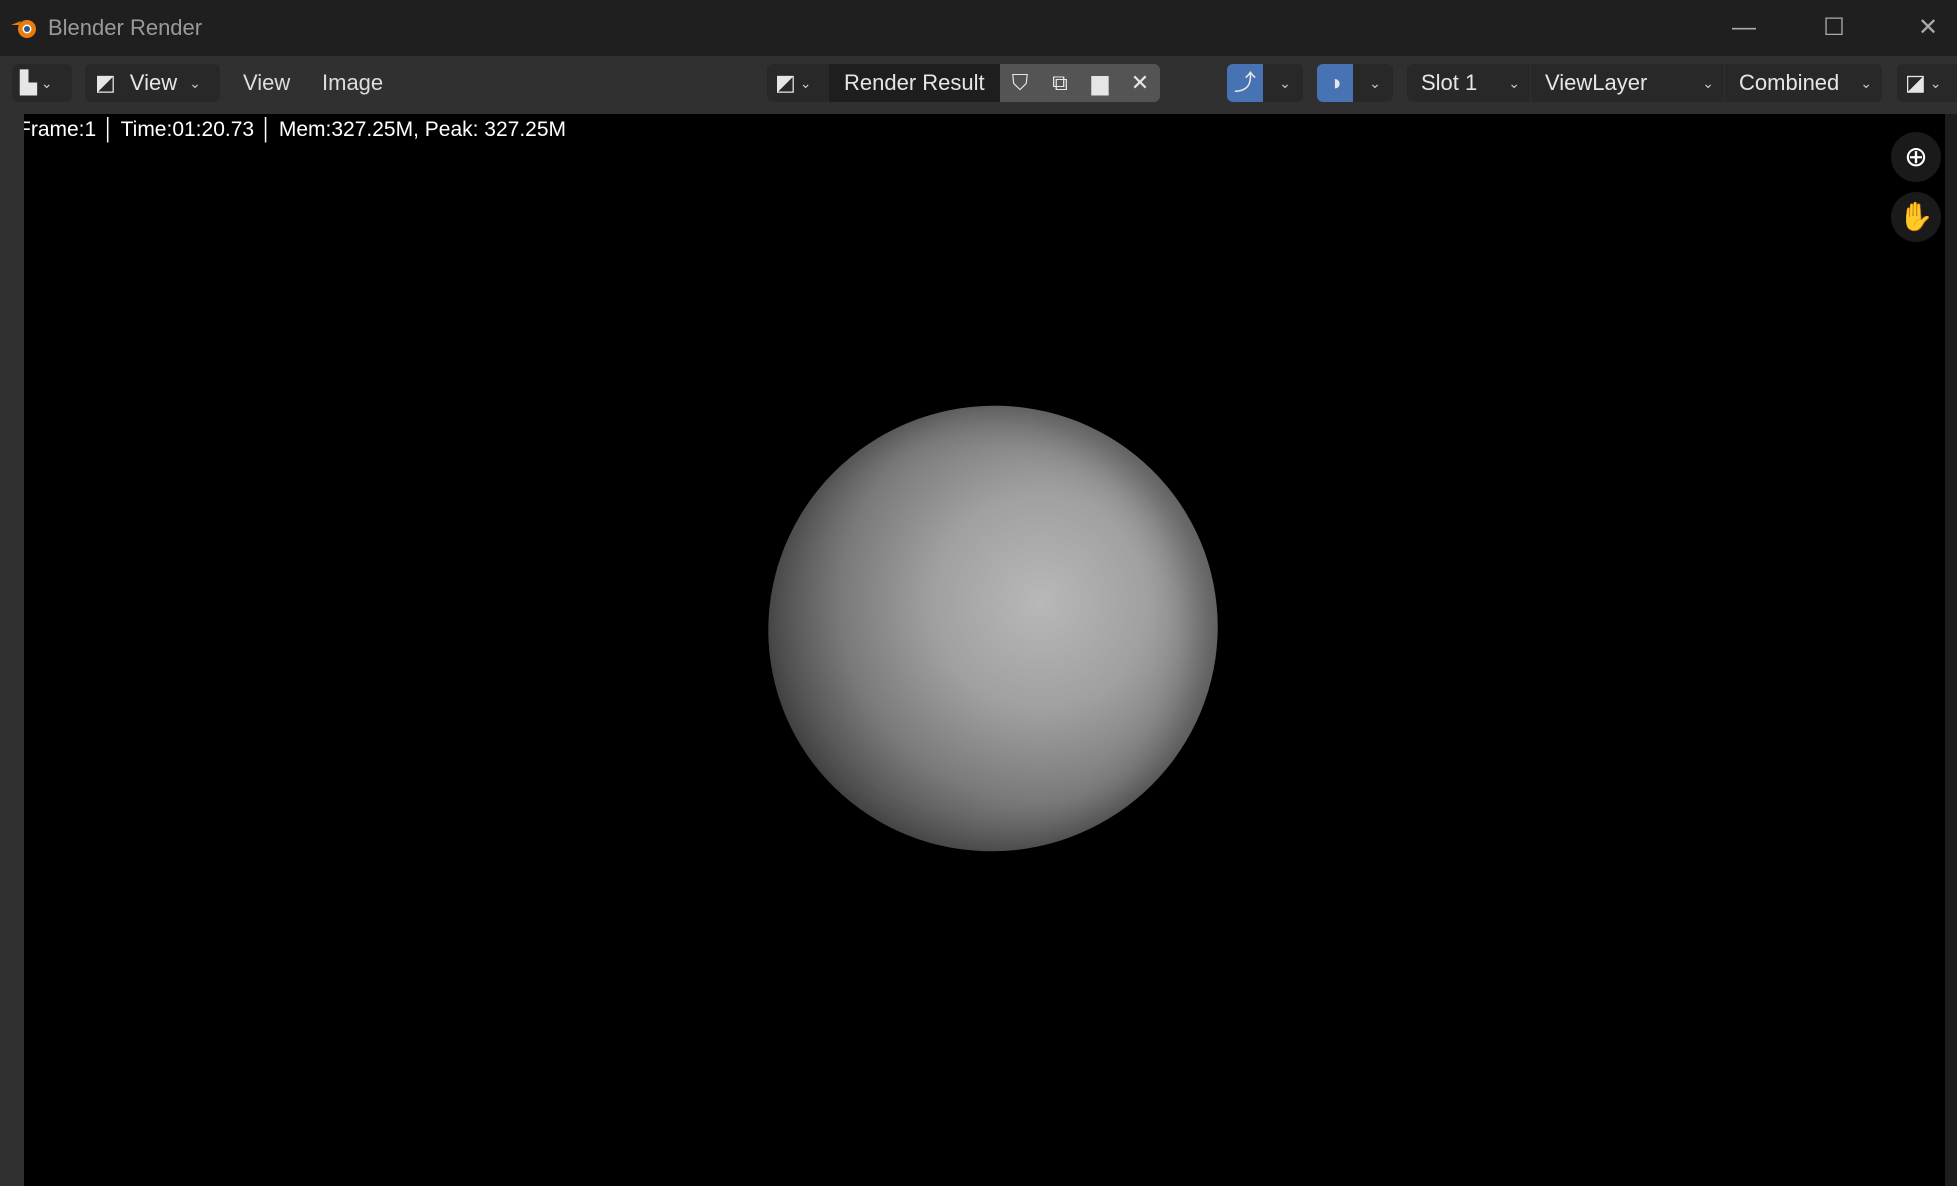 The height and width of the screenshot is (1186, 1957). I want to click on toolbar-collapse-strip, so click(12, 650).